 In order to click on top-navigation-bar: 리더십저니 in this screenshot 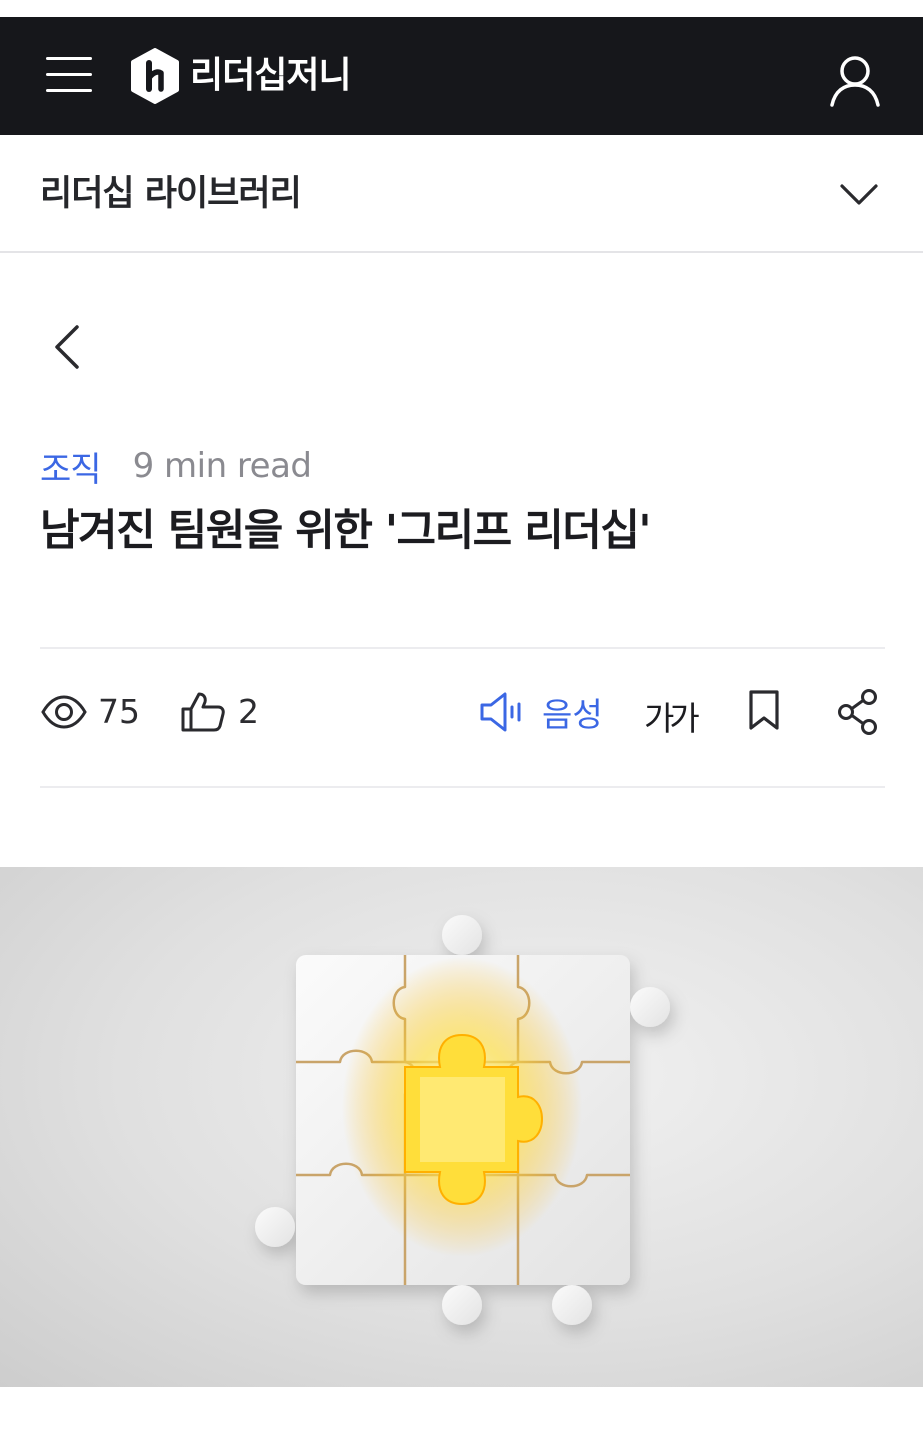, I will do `click(461, 76)`.